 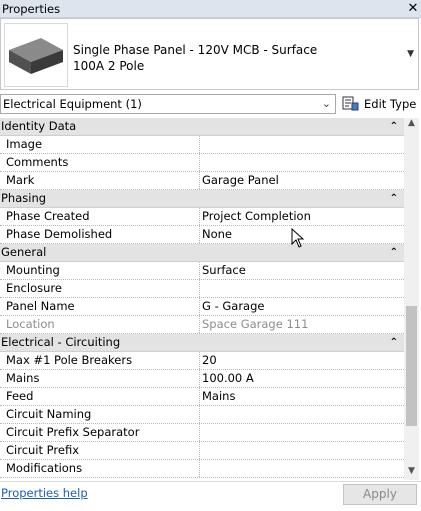 What do you see at coordinates (411, 125) in the screenshot?
I see `scroll-up-icon: ▲` at bounding box center [411, 125].